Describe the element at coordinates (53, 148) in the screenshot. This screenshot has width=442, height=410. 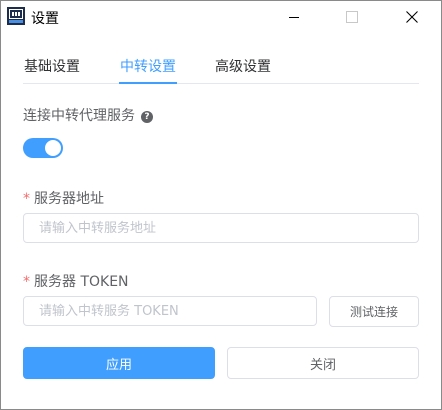
I see `switch-knob` at that location.